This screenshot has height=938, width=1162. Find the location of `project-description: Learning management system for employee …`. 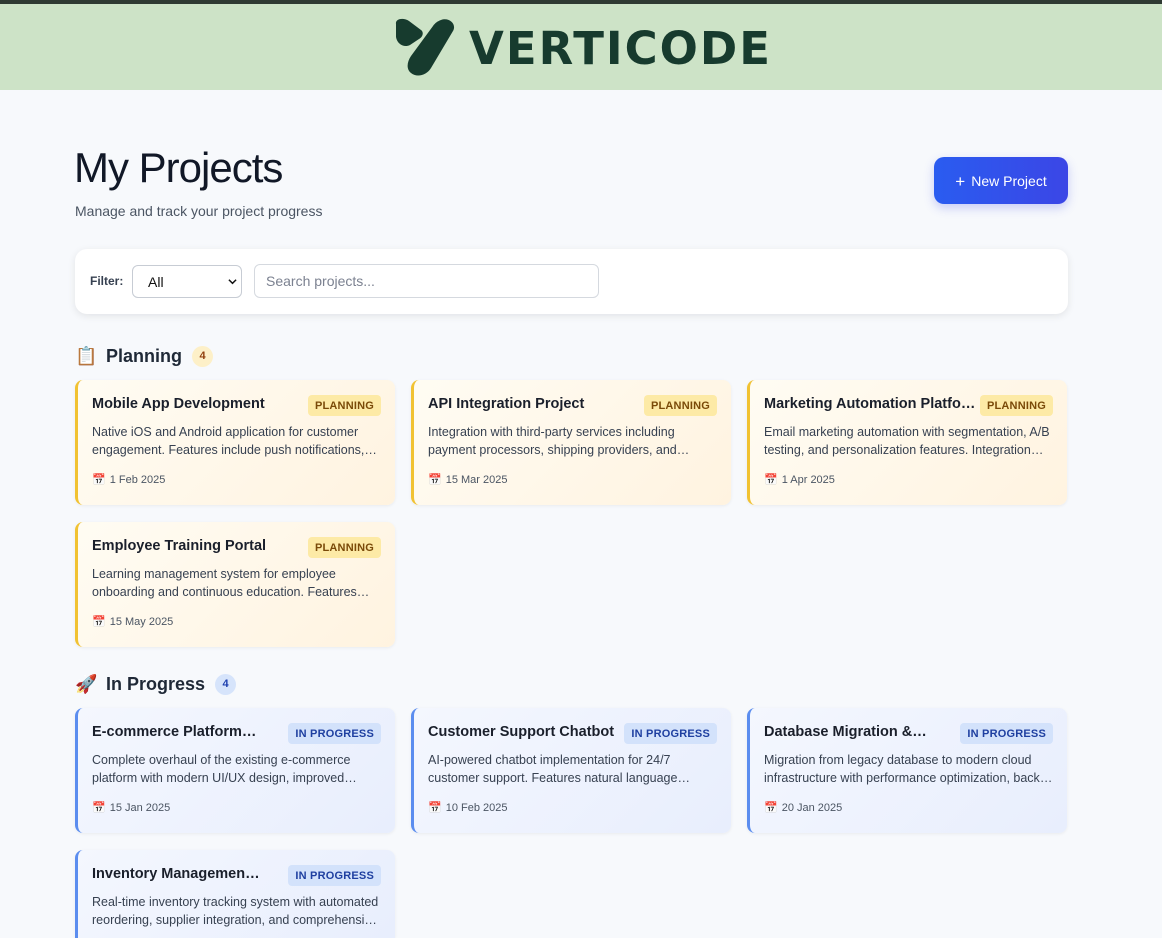

project-description: Learning management system for employee … is located at coordinates (224, 583).